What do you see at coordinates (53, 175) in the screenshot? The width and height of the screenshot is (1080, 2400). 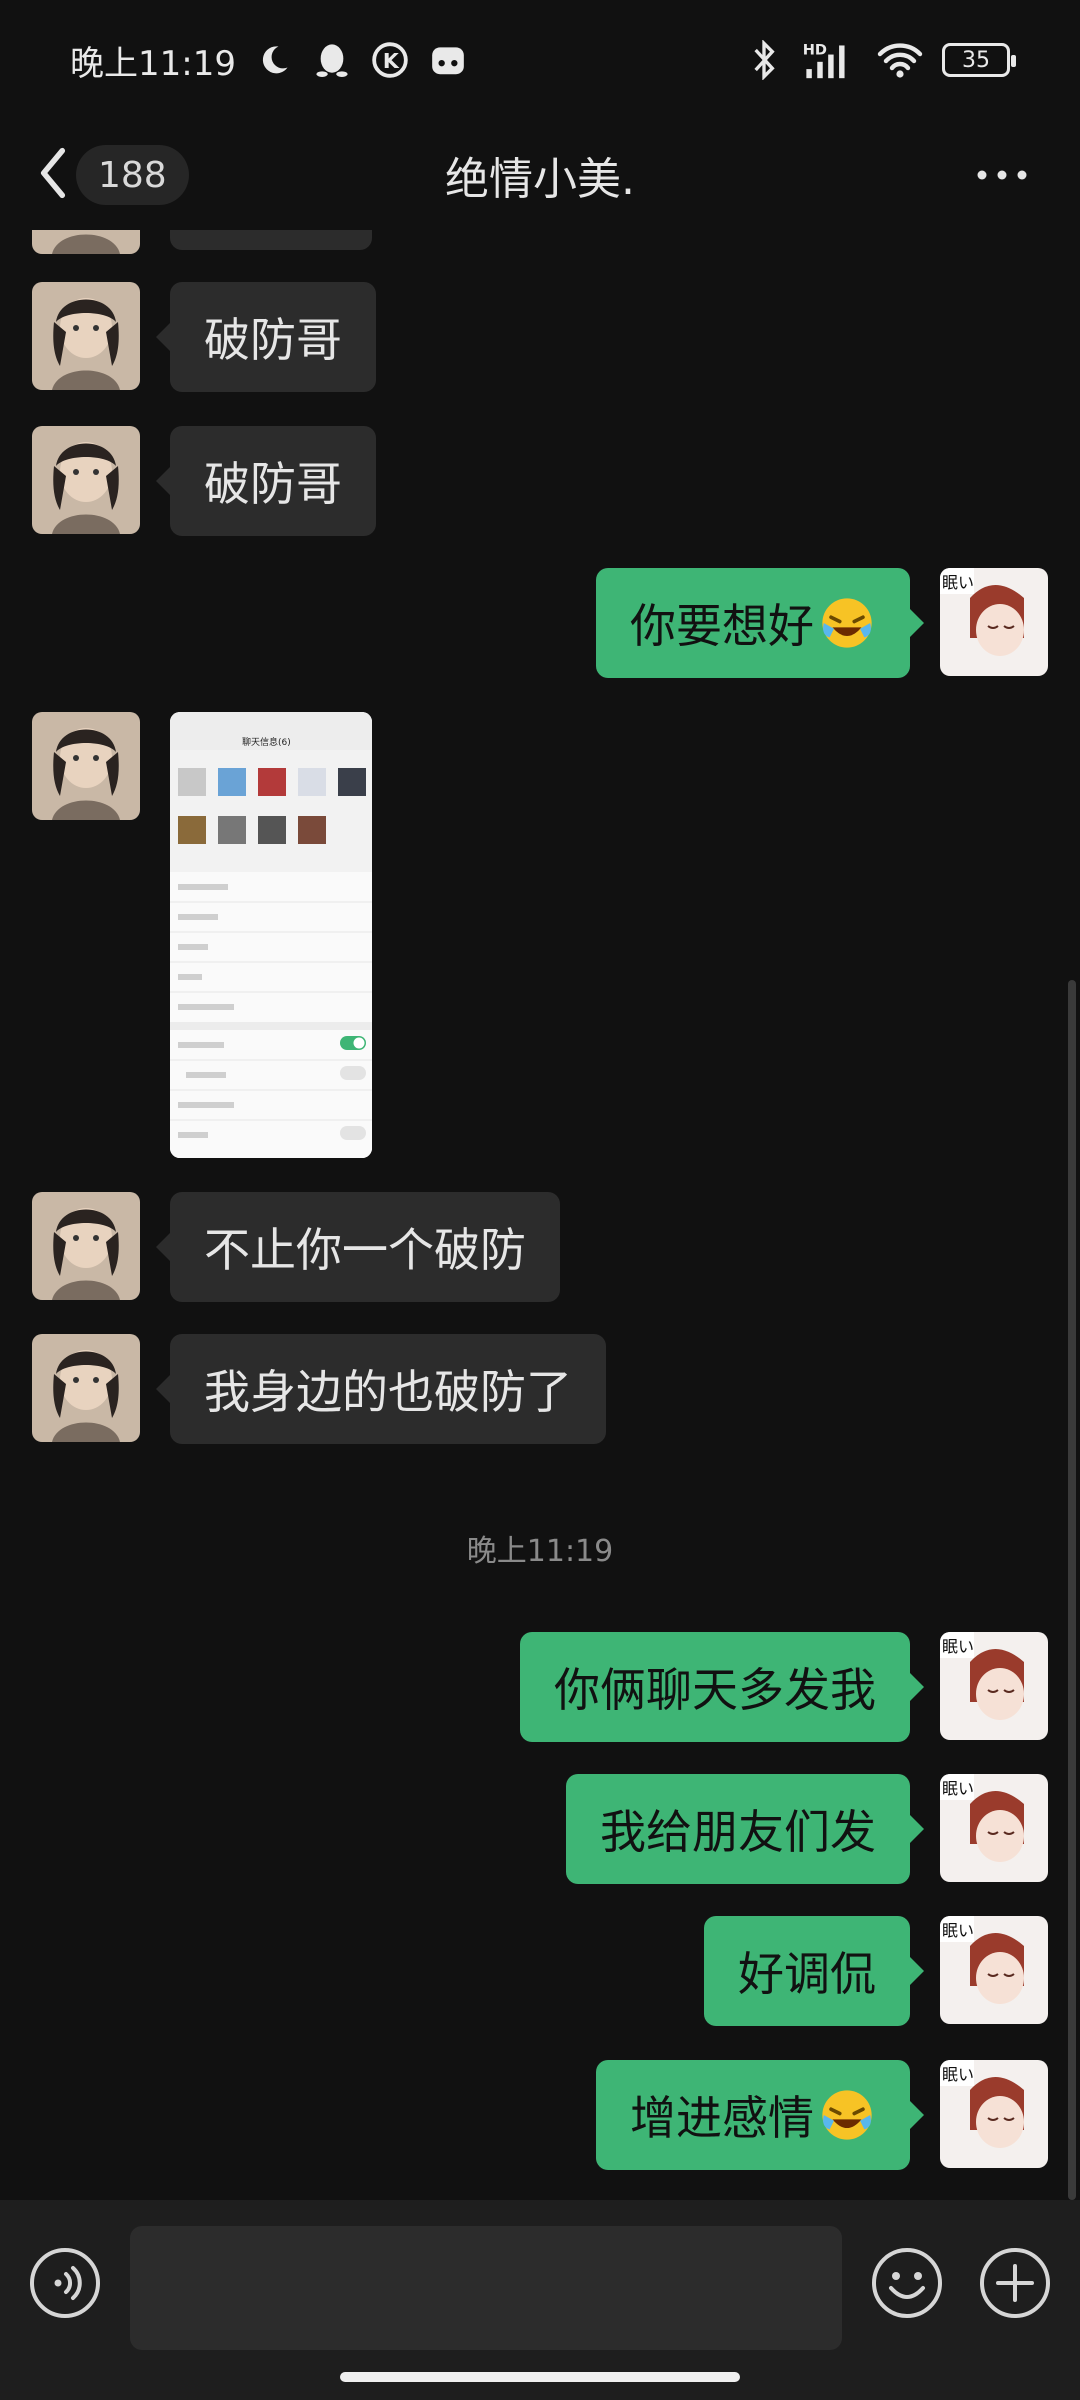 I see `chevron-left-icon` at bounding box center [53, 175].